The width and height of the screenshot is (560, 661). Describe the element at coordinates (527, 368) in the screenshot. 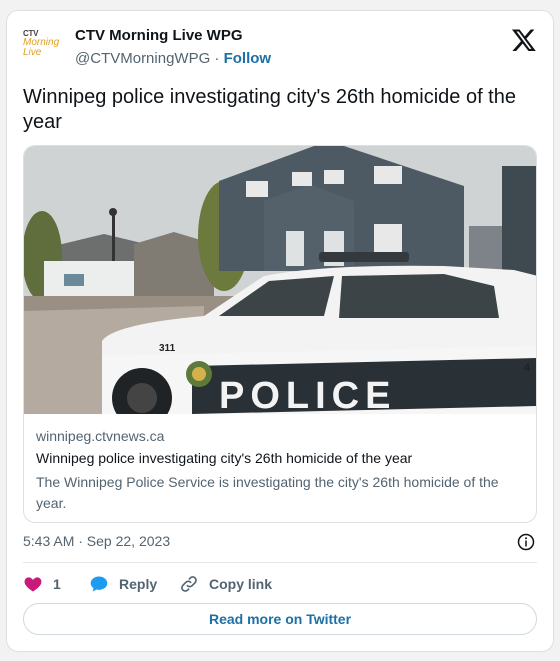

I see `car-side-number: 4` at that location.